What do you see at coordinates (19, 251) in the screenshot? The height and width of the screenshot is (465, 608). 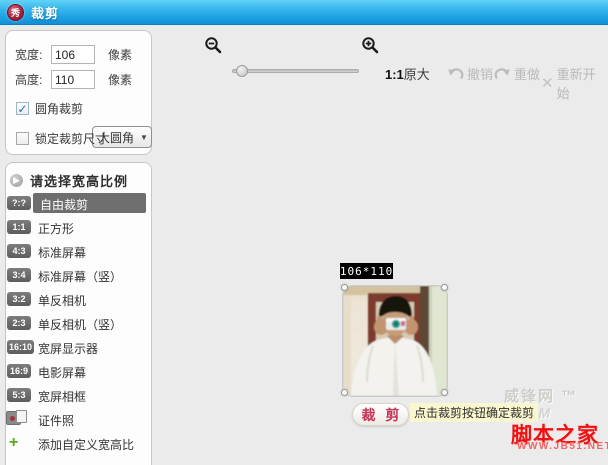 I see `ratio-badge: 4:3` at bounding box center [19, 251].